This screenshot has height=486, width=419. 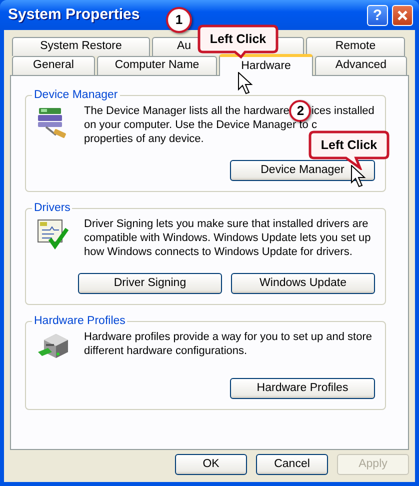 What do you see at coordinates (300, 111) in the screenshot?
I see `step-number-badge: 2` at bounding box center [300, 111].